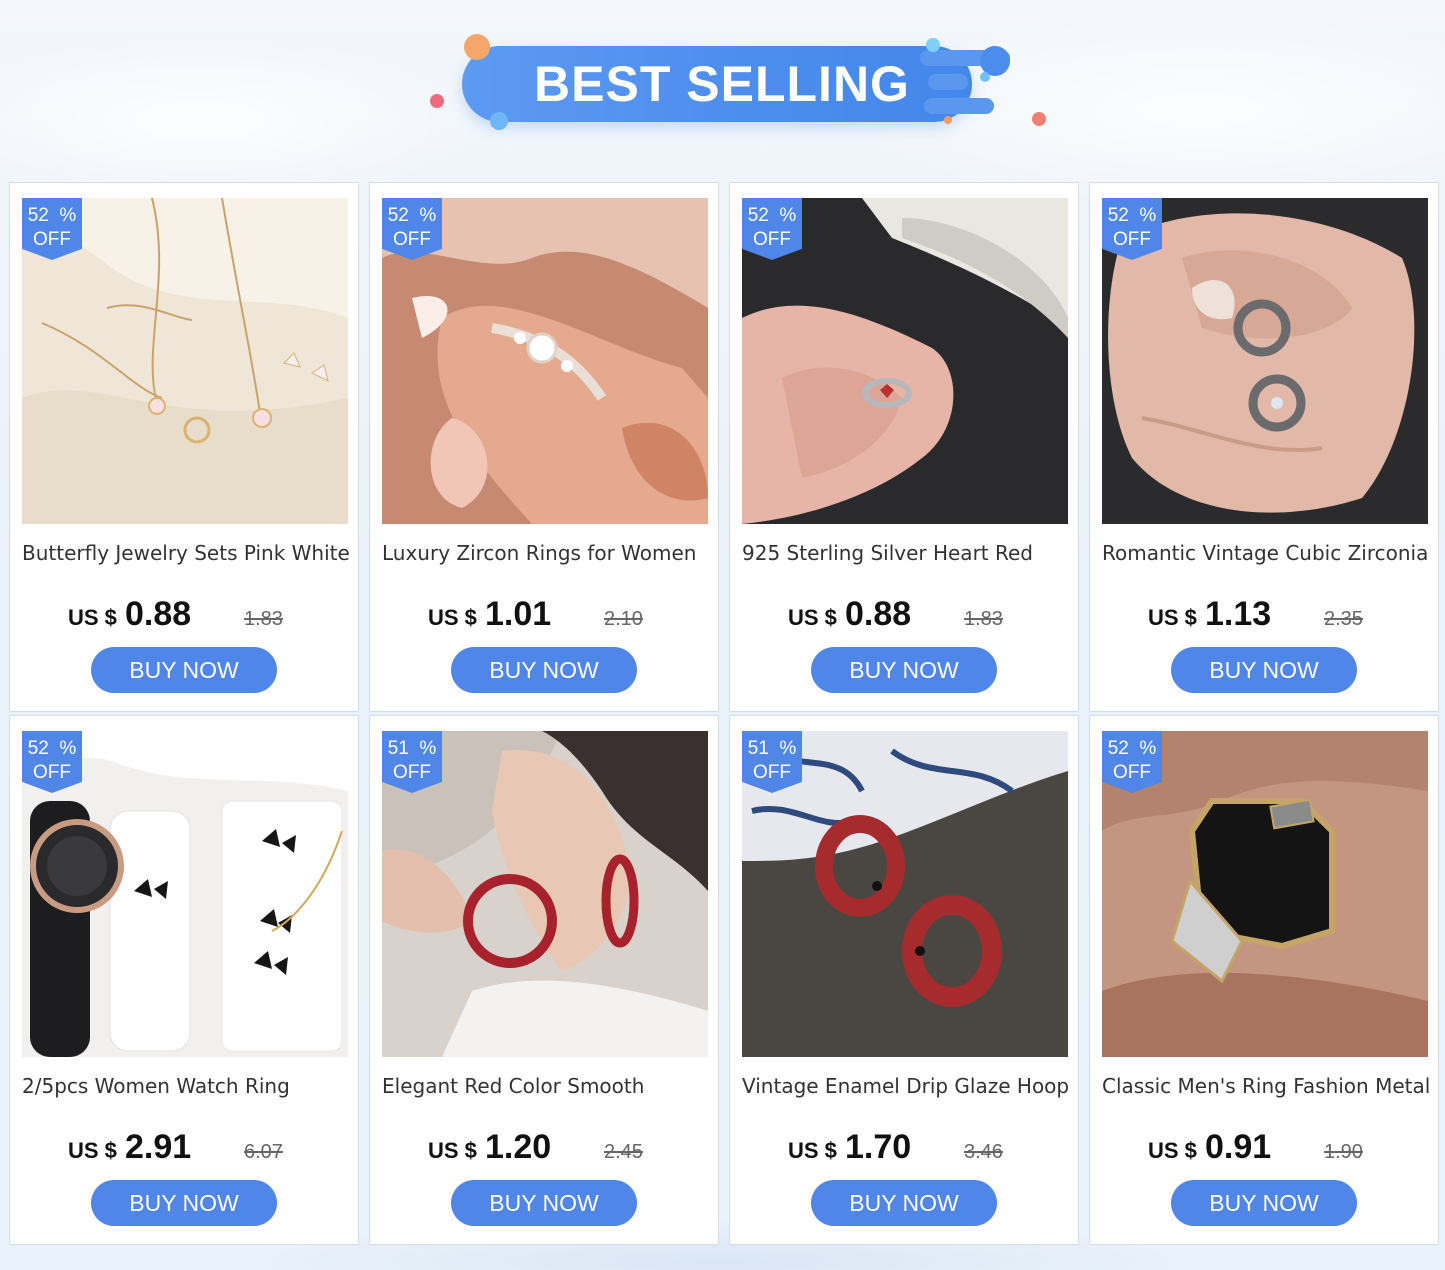  Describe the element at coordinates (623, 619) in the screenshot. I see `original-price: 2.10` at that location.